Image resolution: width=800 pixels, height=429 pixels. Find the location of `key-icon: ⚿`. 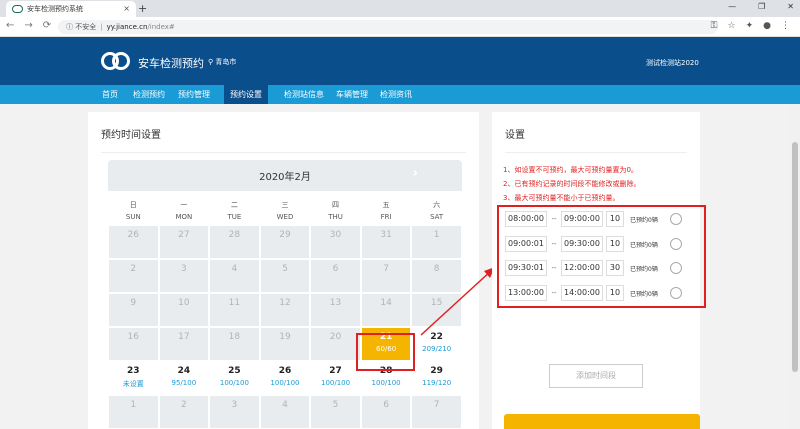

key-icon: ⚿ is located at coordinates (714, 26).